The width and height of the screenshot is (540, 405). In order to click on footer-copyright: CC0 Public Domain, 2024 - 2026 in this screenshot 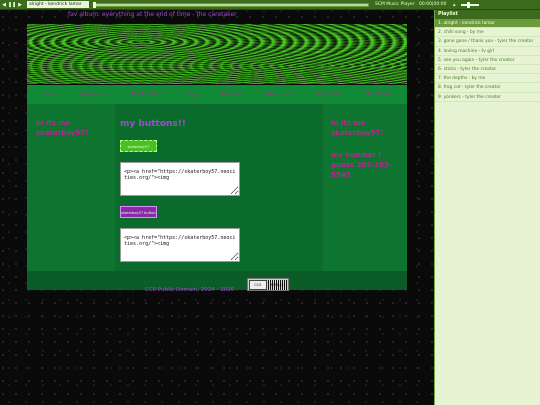, I will do `click(190, 290)`.